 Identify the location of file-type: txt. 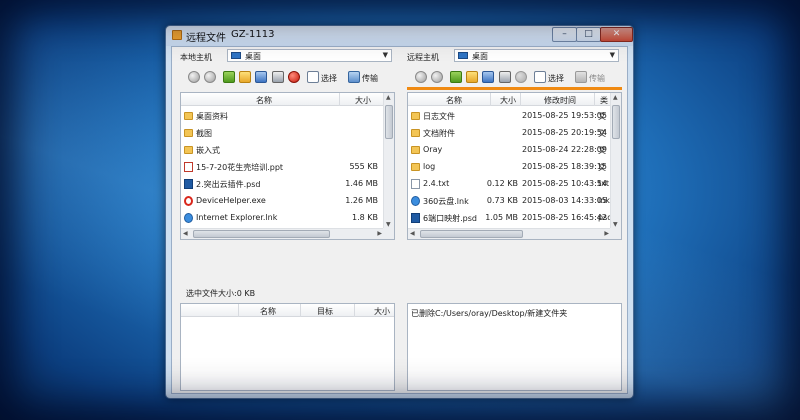
(604, 183).